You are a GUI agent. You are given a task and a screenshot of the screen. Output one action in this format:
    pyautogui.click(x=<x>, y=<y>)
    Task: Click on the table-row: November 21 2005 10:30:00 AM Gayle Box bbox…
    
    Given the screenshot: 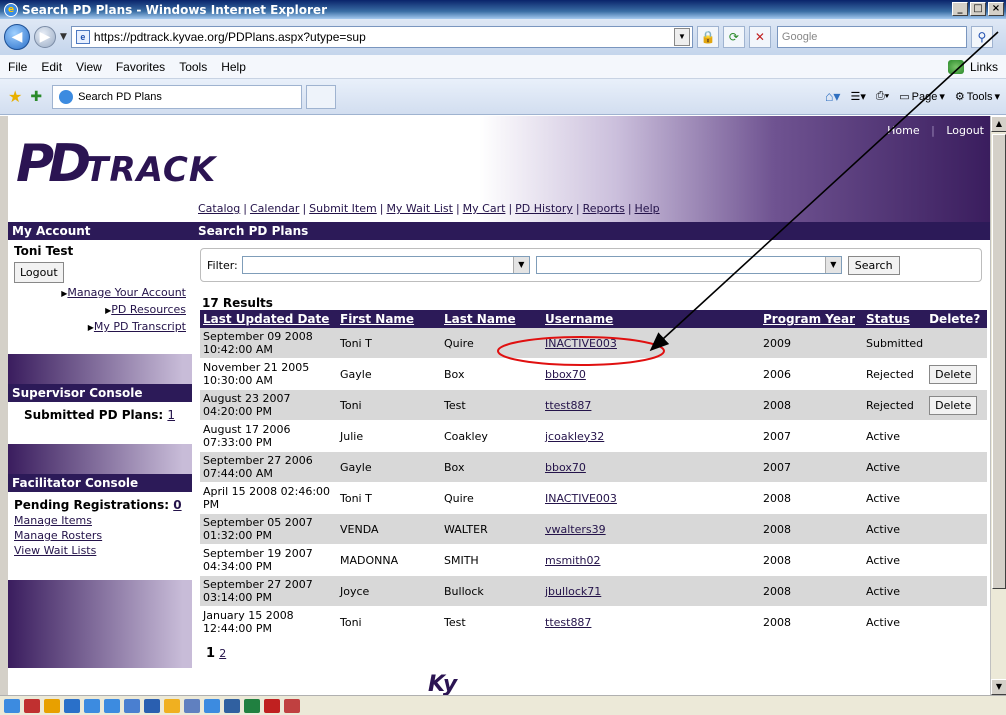 What is the action you would take?
    pyautogui.click(x=593, y=374)
    